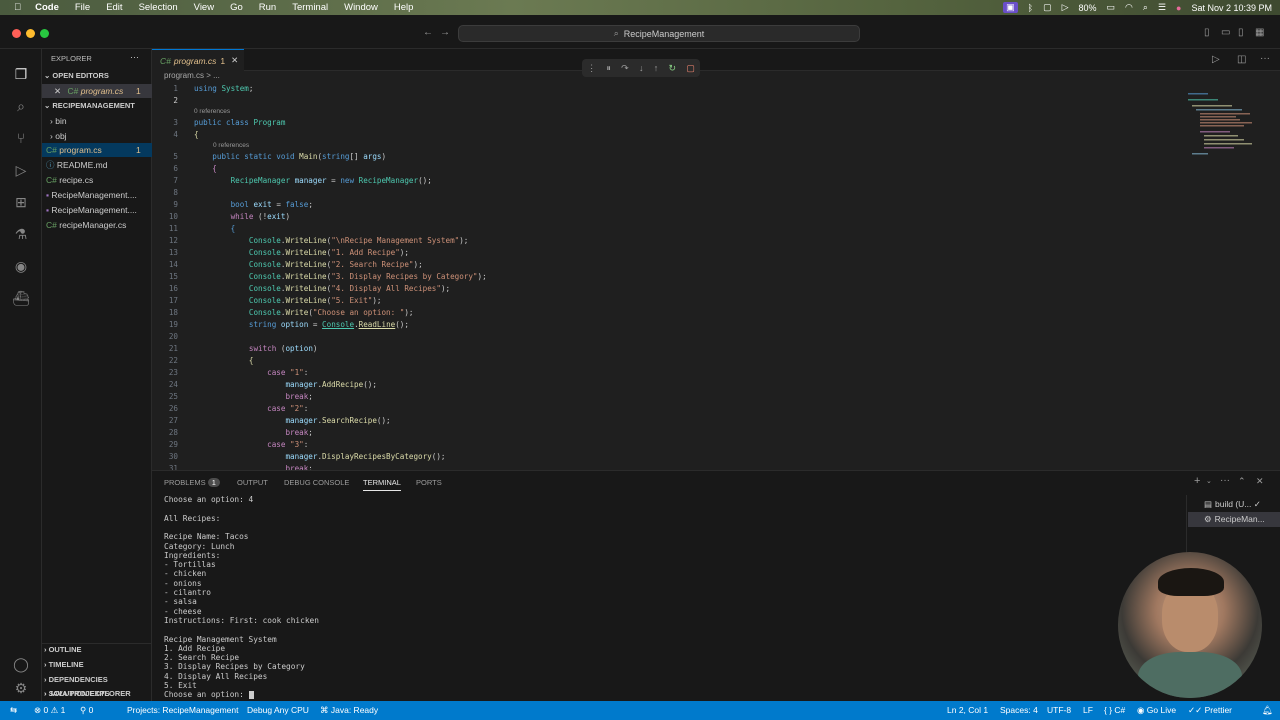 This screenshot has height=720, width=1280. I want to click on control-center-icon: ☰, so click(1162, 7).